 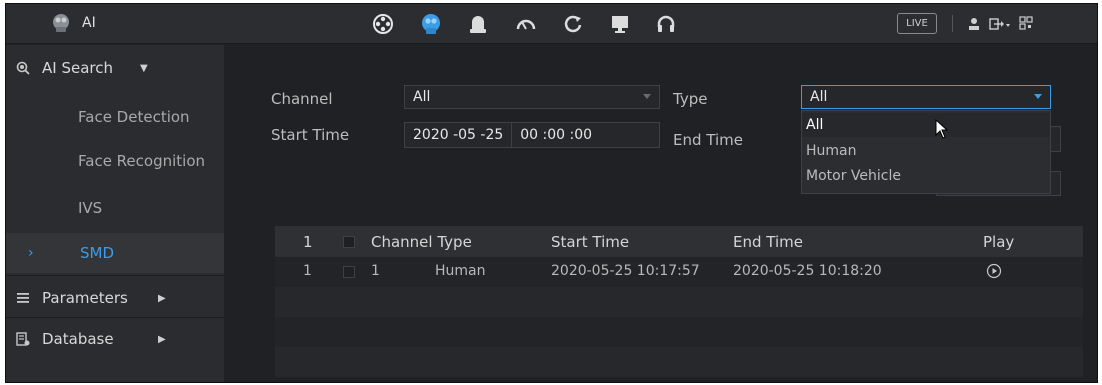 I want to click on row-end-time: 2020-05-25 10:18:20, so click(x=807, y=271).